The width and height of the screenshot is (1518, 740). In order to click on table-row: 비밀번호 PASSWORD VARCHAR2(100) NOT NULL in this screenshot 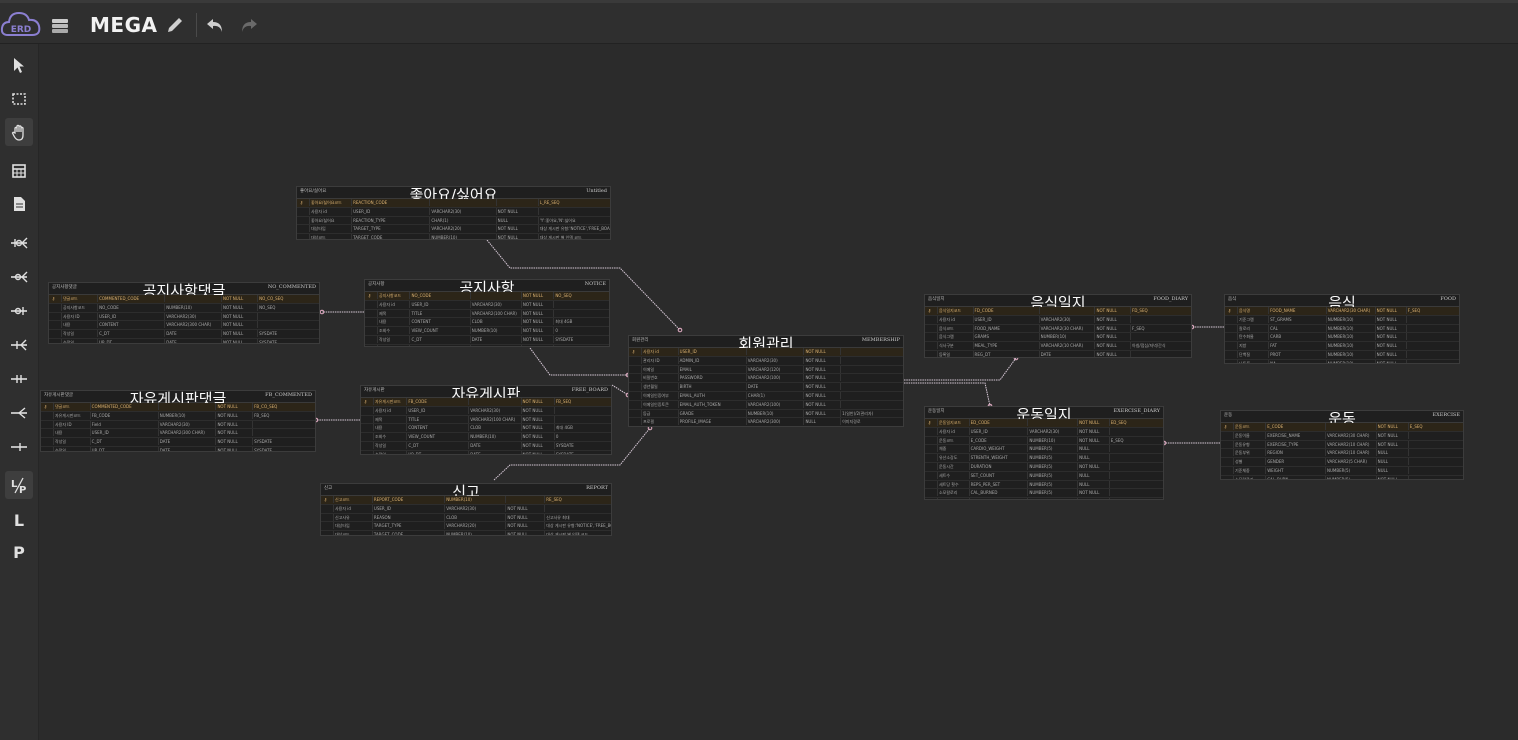, I will do `click(766, 379)`.